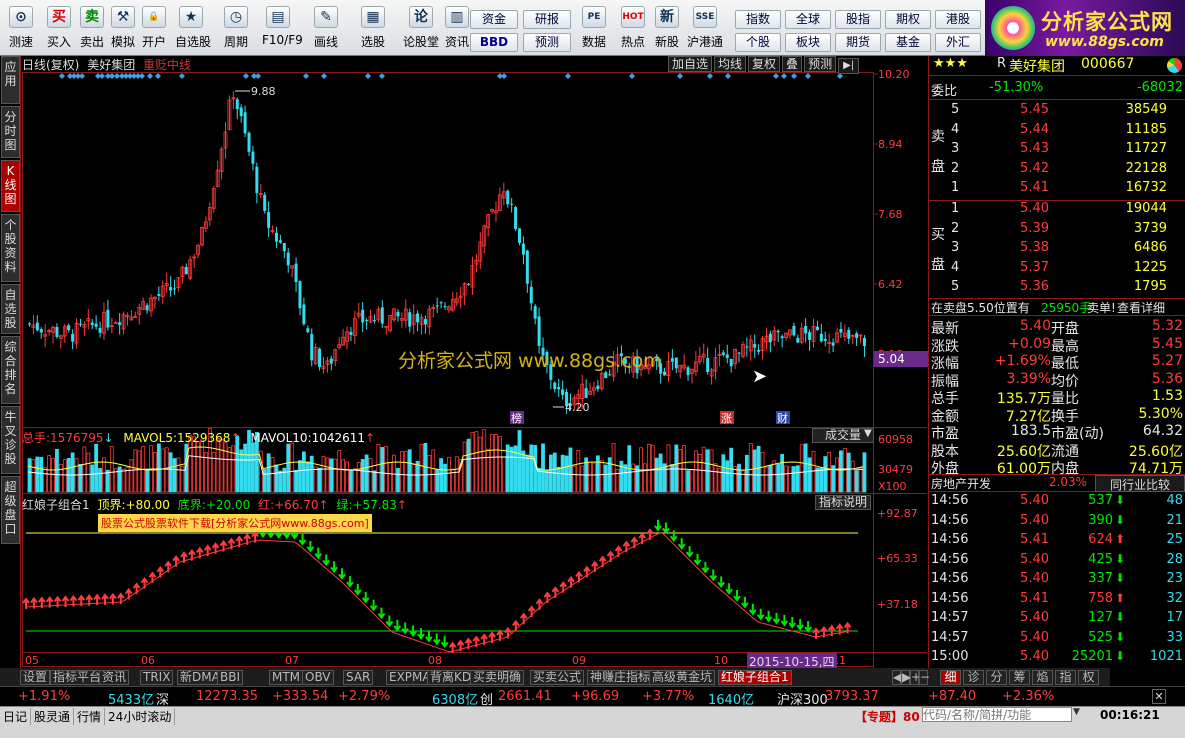  What do you see at coordinates (157, 677) in the screenshot?
I see `indicator-tab-3: TRIX` at bounding box center [157, 677].